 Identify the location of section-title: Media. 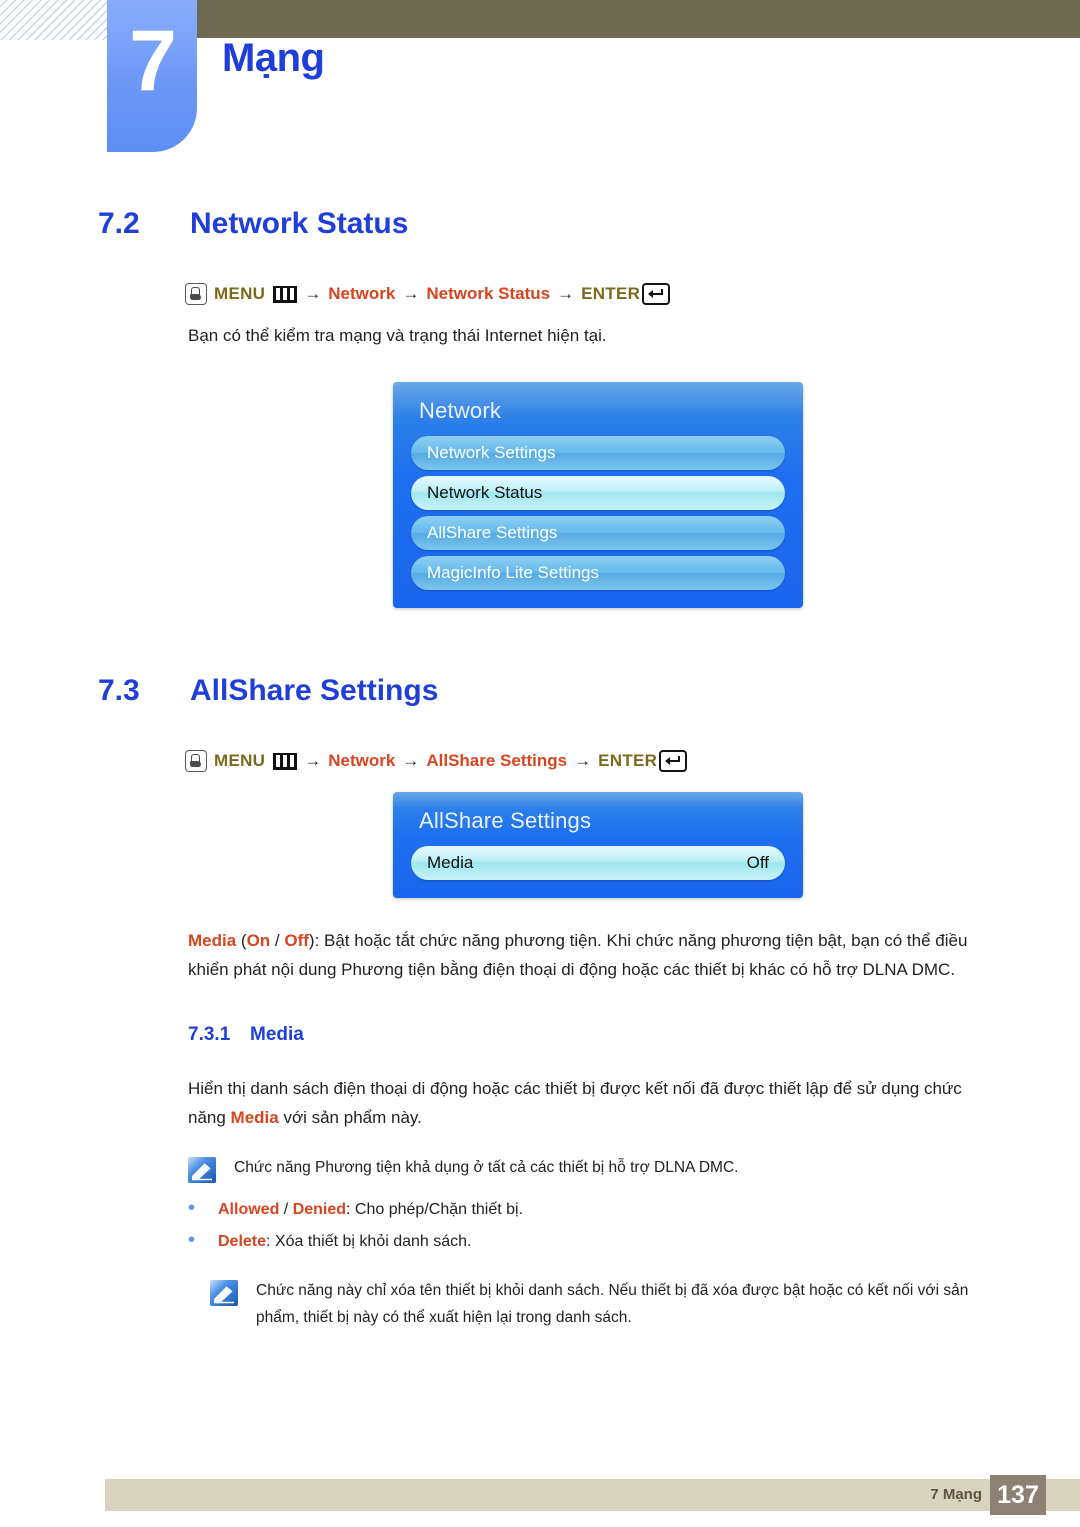
(277, 1034).